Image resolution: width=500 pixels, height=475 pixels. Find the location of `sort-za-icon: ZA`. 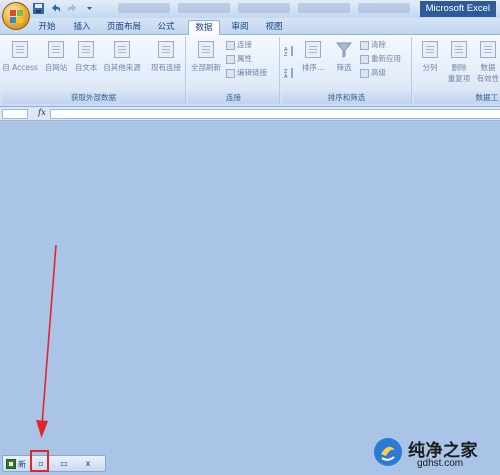

sort-za-icon: ZA is located at coordinates (288, 73).